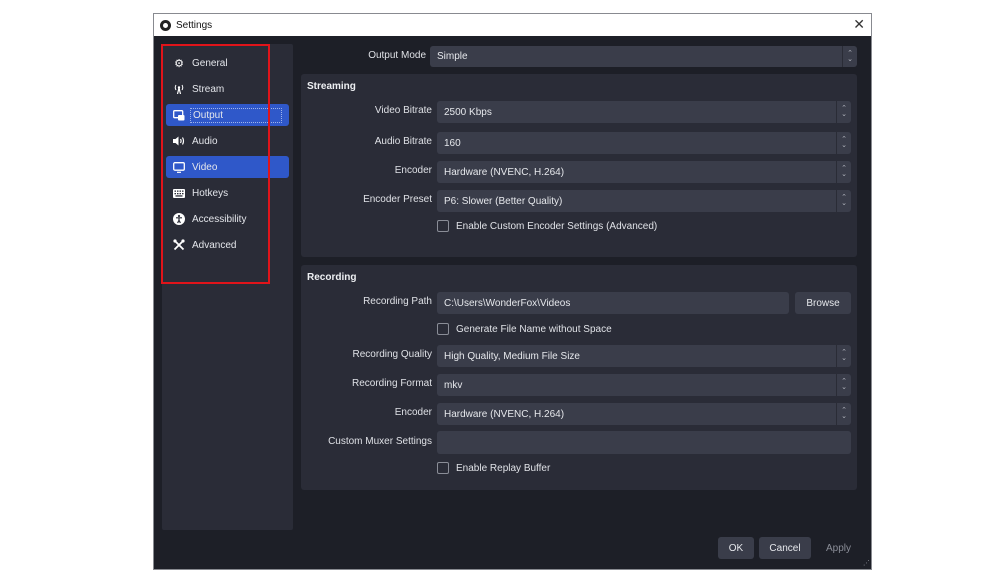 The height and width of the screenshot is (580, 1000). What do you see at coordinates (644, 201) in the screenshot?
I see `encoder-preset-select: P6: Slower (Better Quality) ⌃ ⌄` at bounding box center [644, 201].